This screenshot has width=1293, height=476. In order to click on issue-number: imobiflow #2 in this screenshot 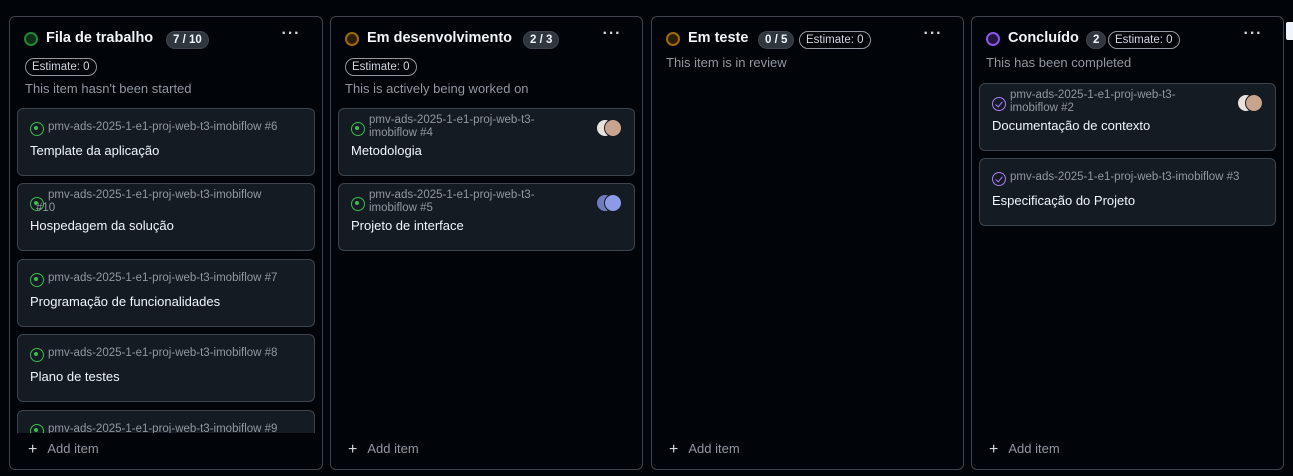, I will do `click(1042, 108)`.